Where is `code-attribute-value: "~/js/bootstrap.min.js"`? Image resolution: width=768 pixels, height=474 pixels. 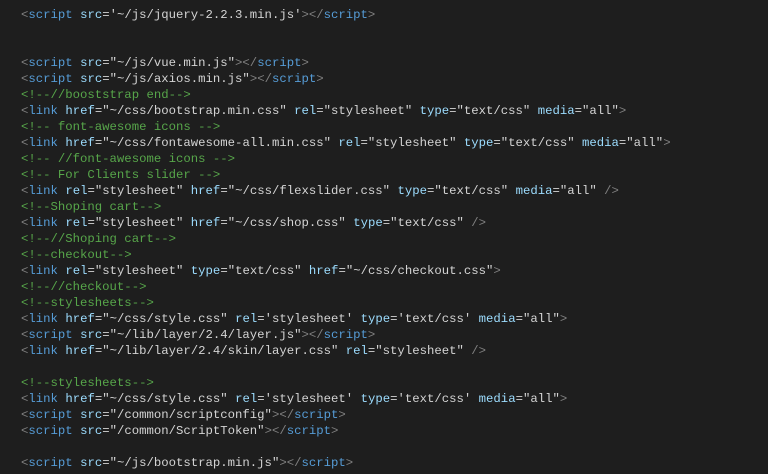 code-attribute-value: "~/js/bootstrap.min.js" is located at coordinates (194, 463).